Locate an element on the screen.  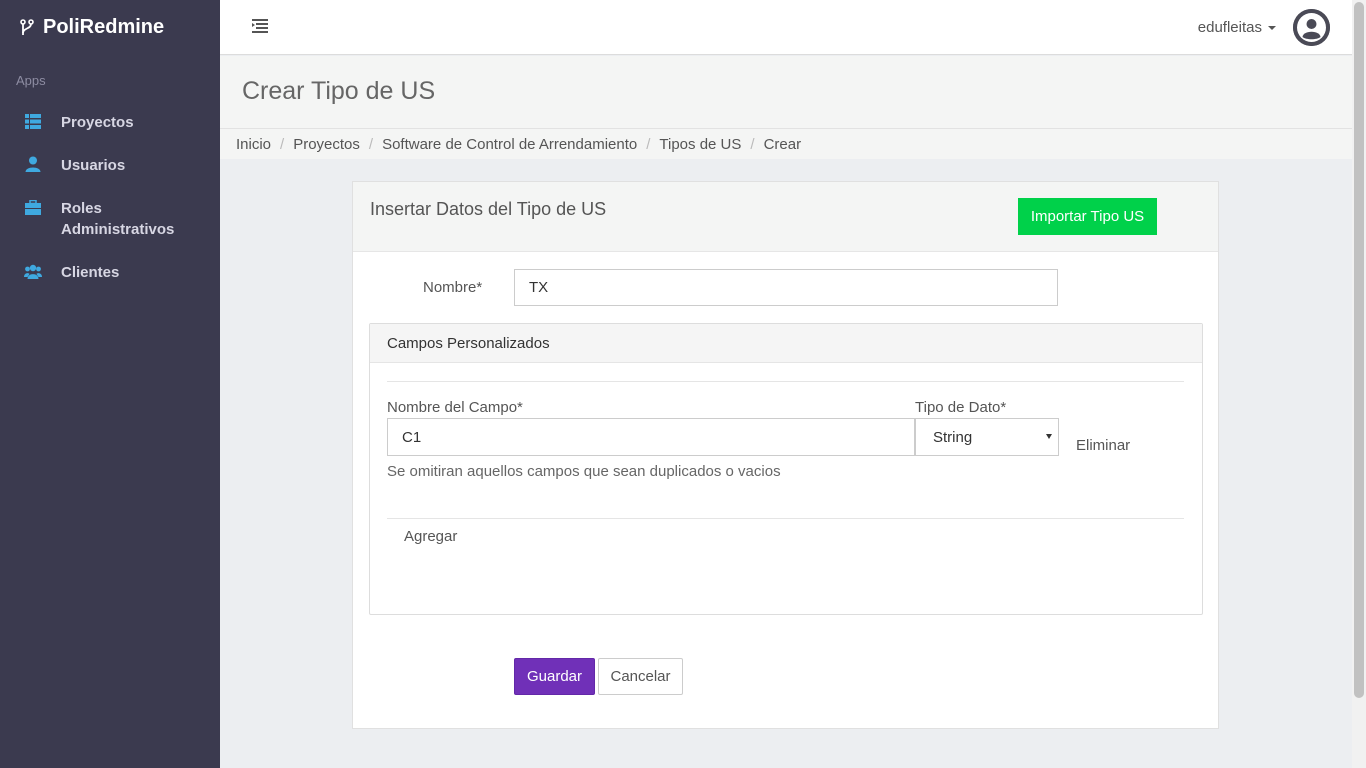
nombre-campo-input is located at coordinates (651, 437).